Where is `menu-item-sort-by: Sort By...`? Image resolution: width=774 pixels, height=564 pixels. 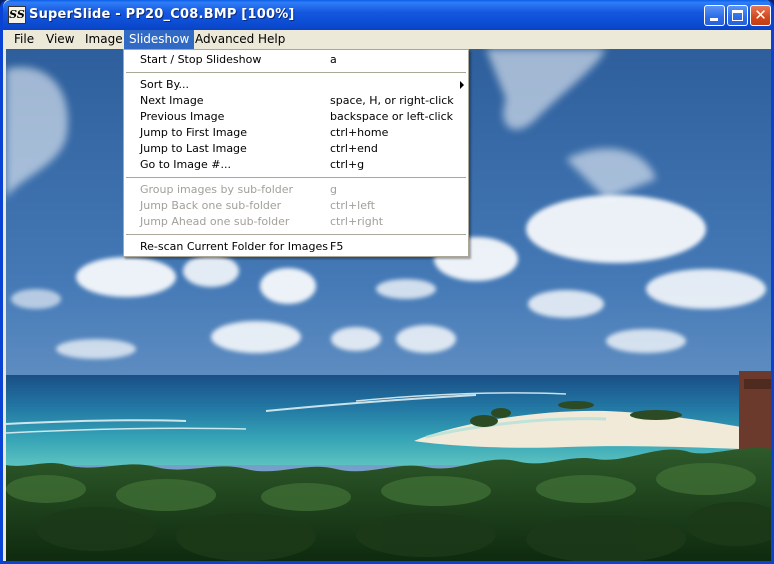 menu-item-sort-by: Sort By... is located at coordinates (296, 85).